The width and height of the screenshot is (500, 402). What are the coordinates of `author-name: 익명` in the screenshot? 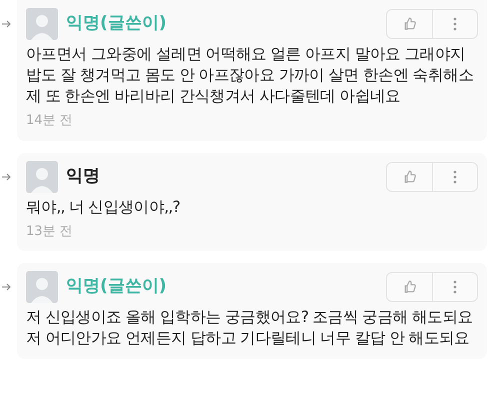 It's located at (83, 176).